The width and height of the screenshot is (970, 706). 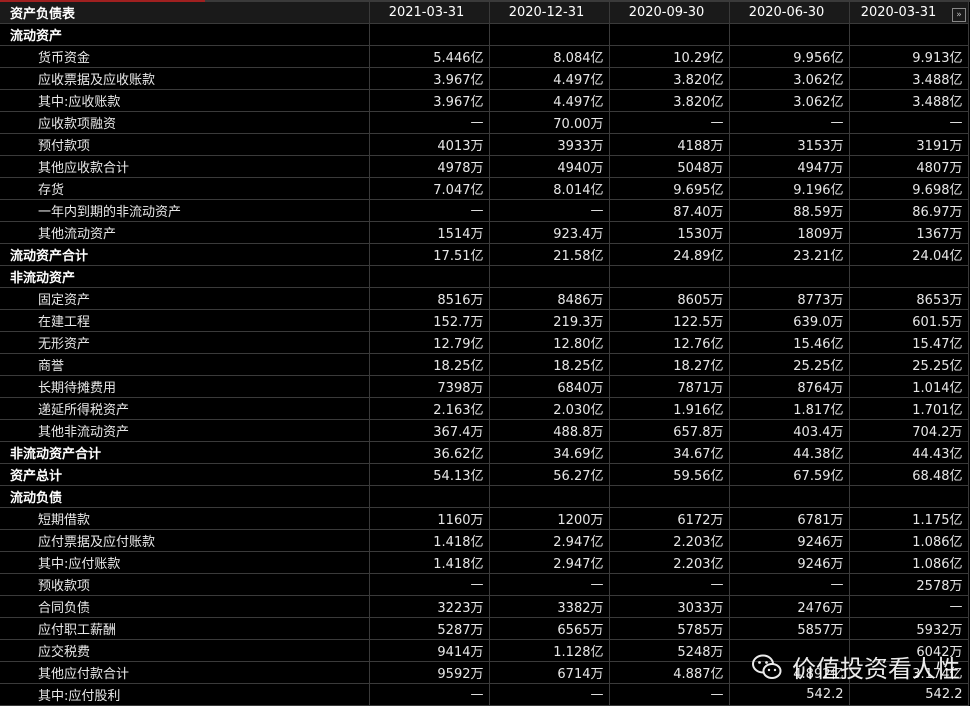 I want to click on row-label: 其他应付款合计, so click(x=185, y=672).